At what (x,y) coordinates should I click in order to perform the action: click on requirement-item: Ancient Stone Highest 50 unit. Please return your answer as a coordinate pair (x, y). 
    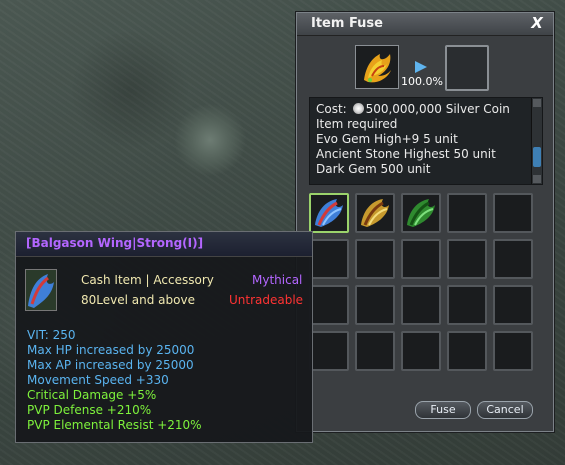
    Looking at the image, I should click on (406, 154).